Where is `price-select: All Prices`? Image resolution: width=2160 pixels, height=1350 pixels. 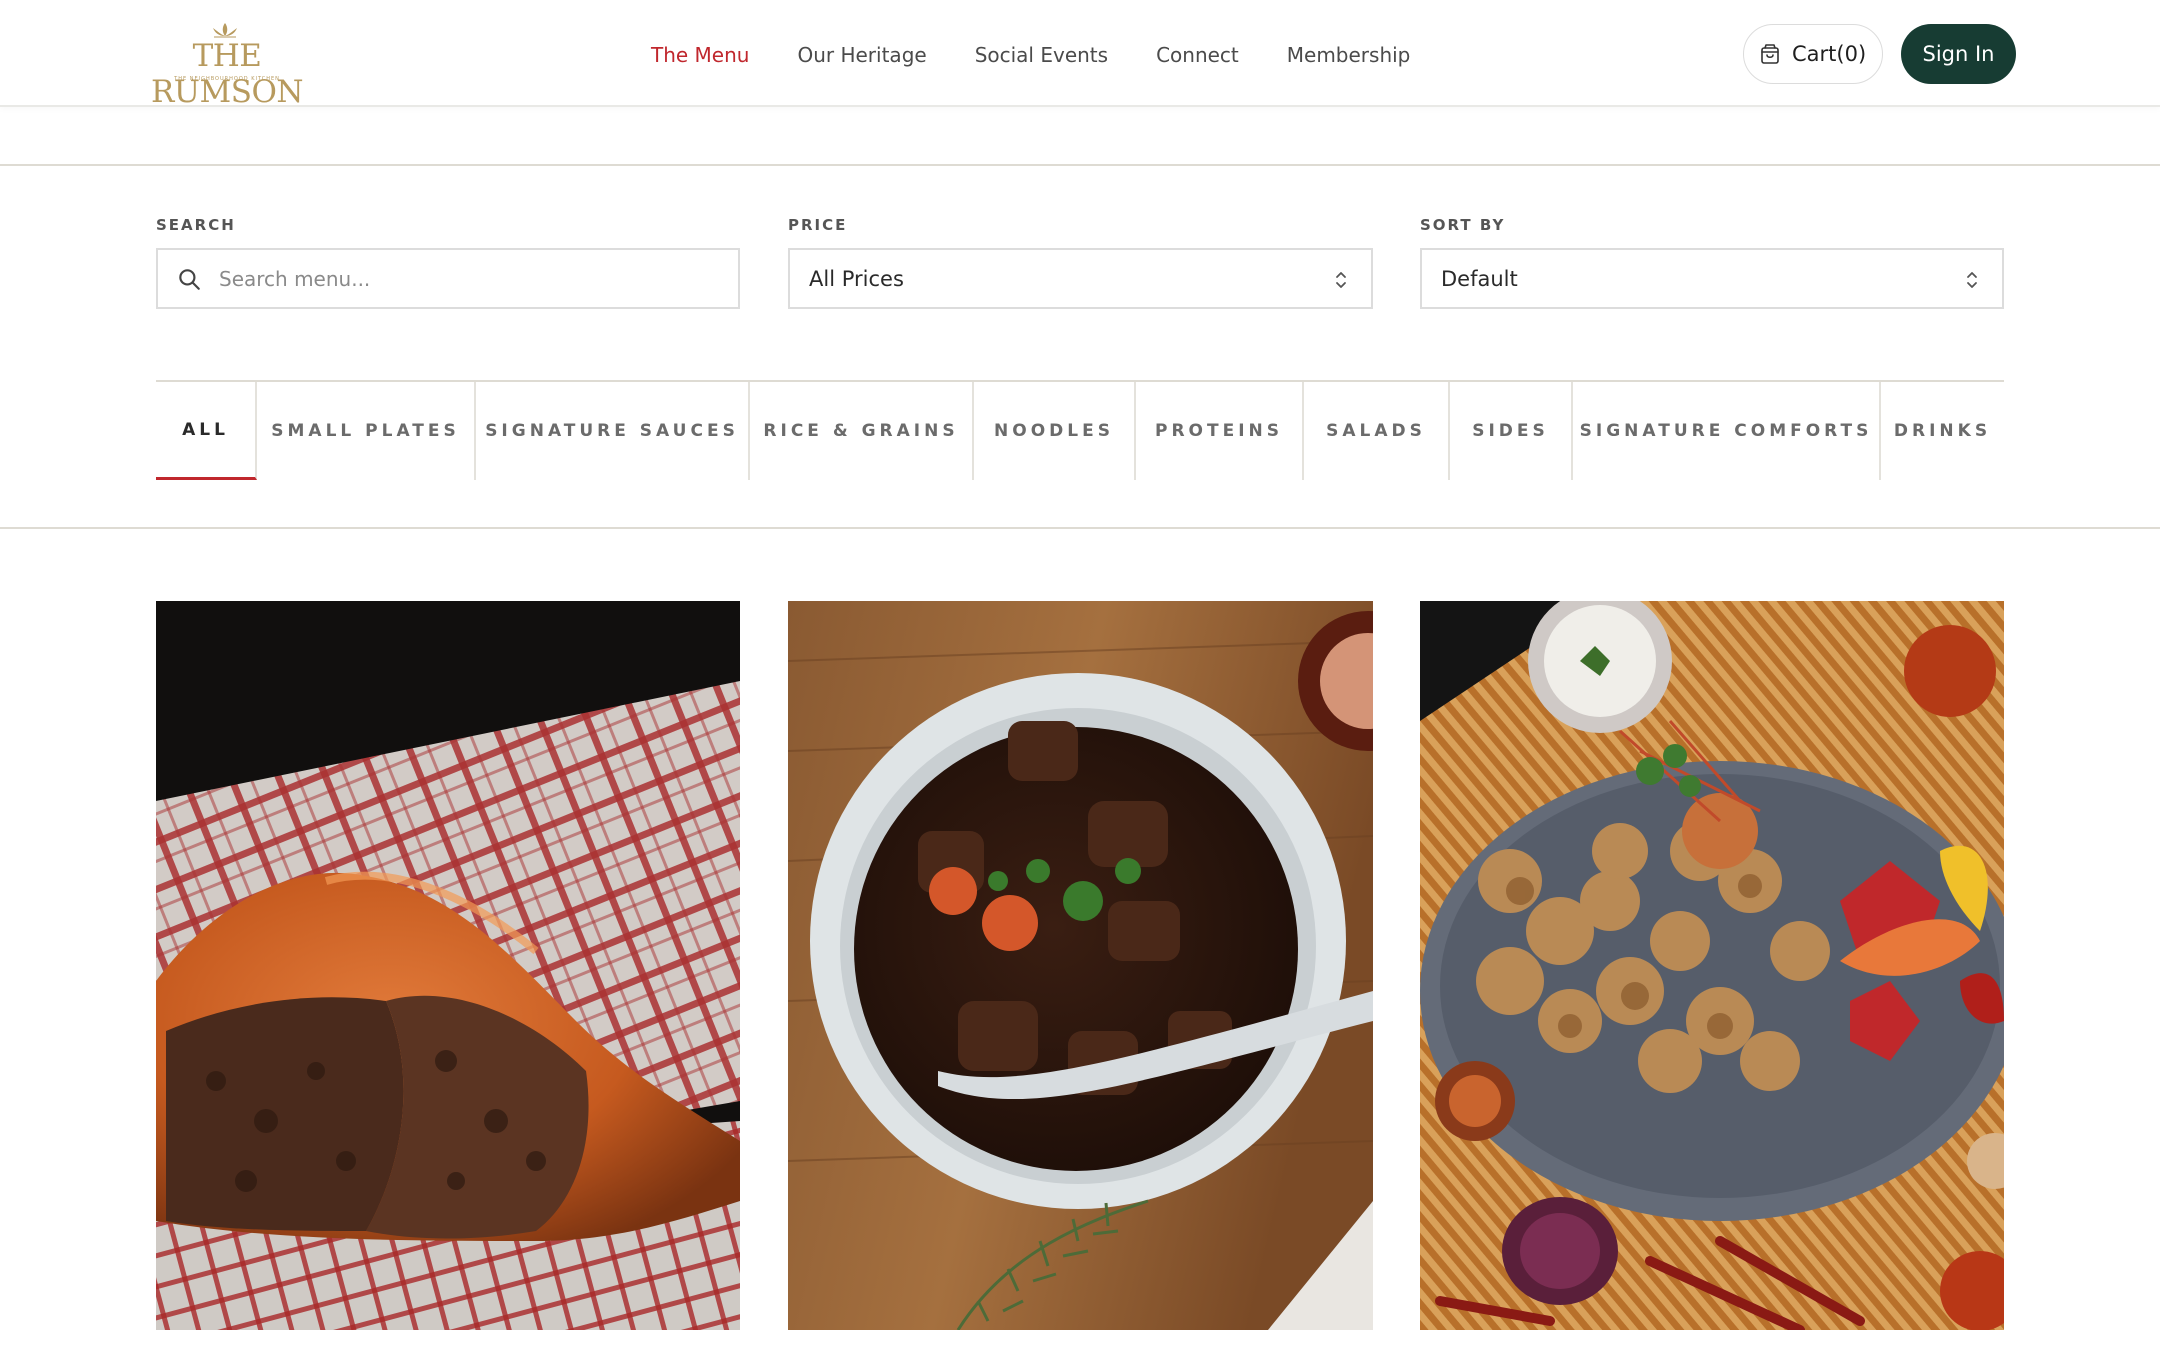 price-select: All Prices is located at coordinates (1080, 278).